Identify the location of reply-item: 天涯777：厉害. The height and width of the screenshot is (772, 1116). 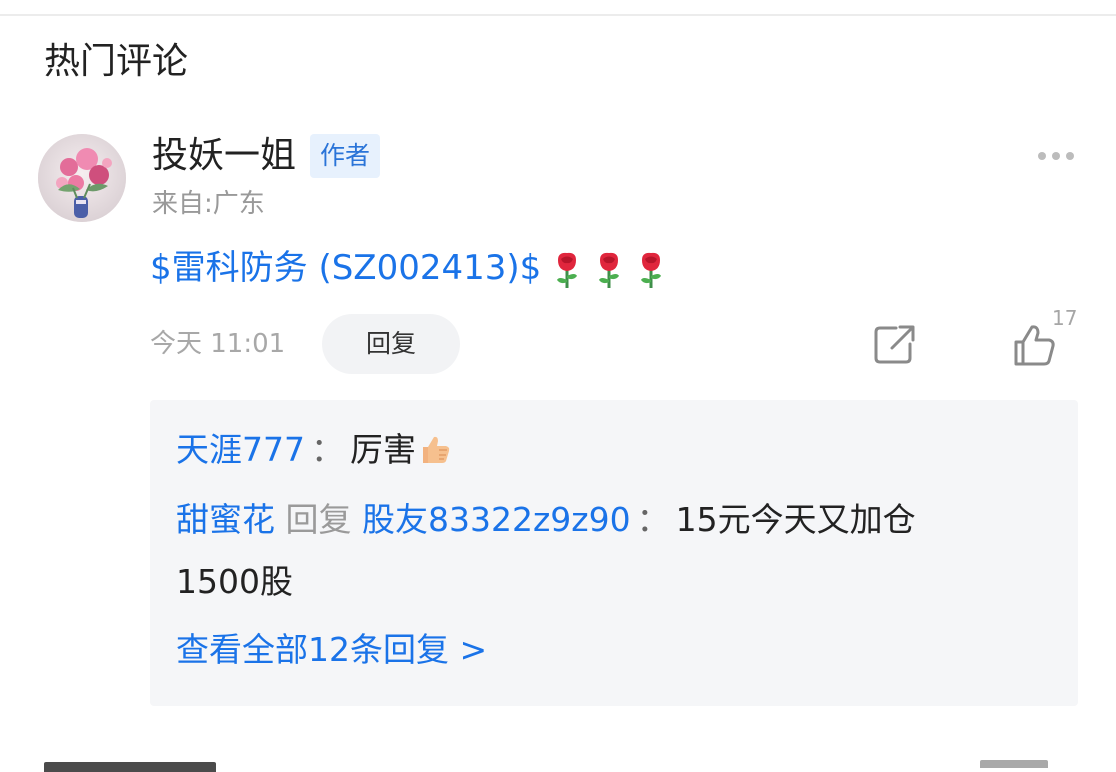
(314, 450).